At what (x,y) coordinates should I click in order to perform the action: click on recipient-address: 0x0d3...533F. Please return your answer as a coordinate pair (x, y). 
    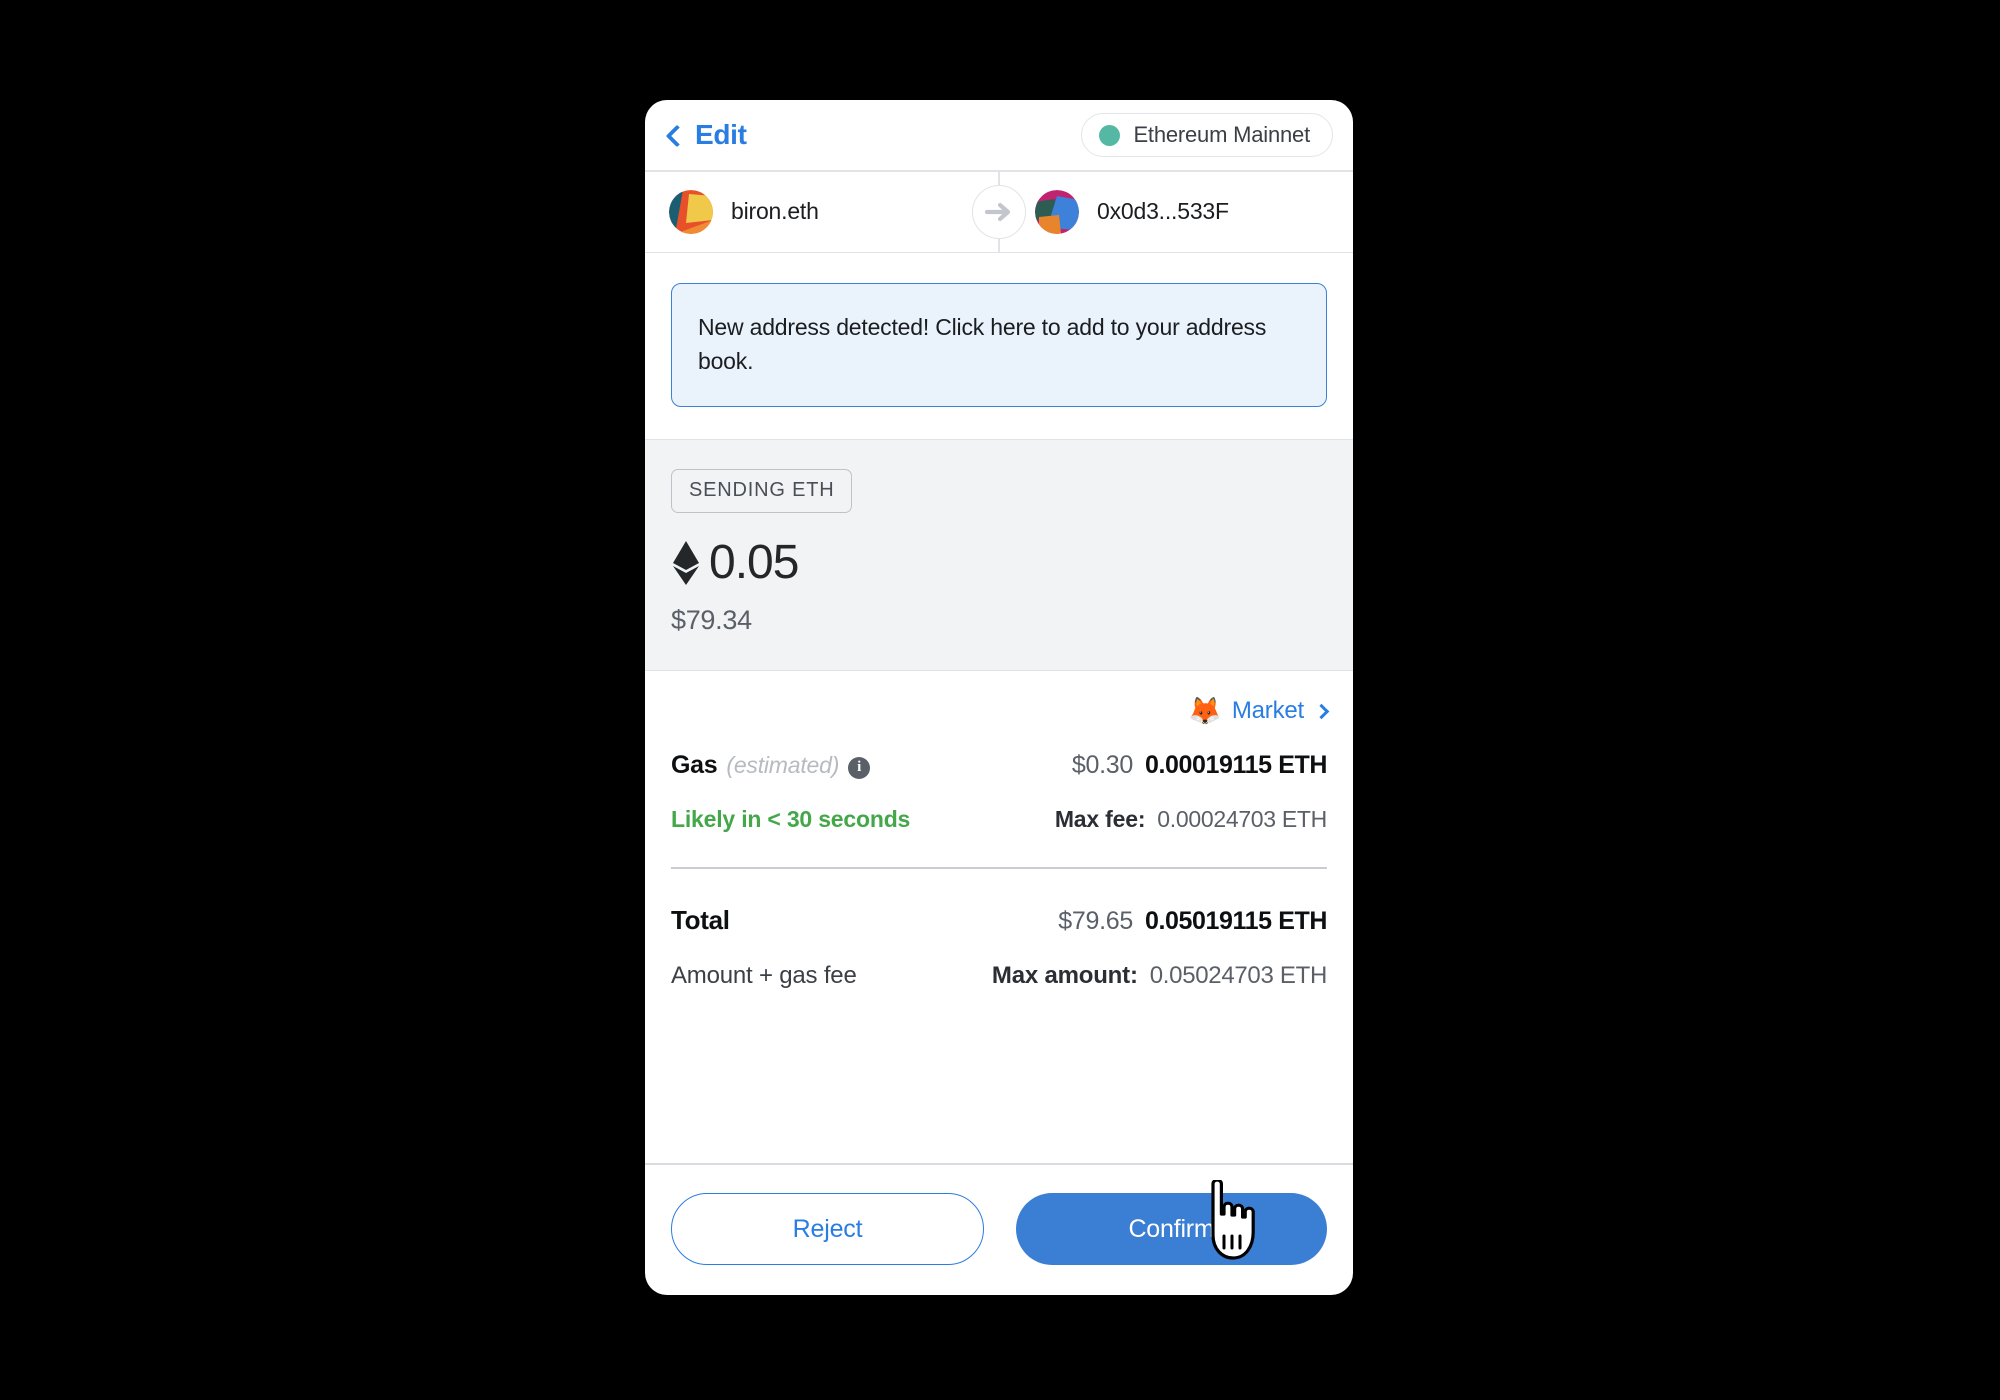
    Looking at the image, I should click on (1163, 211).